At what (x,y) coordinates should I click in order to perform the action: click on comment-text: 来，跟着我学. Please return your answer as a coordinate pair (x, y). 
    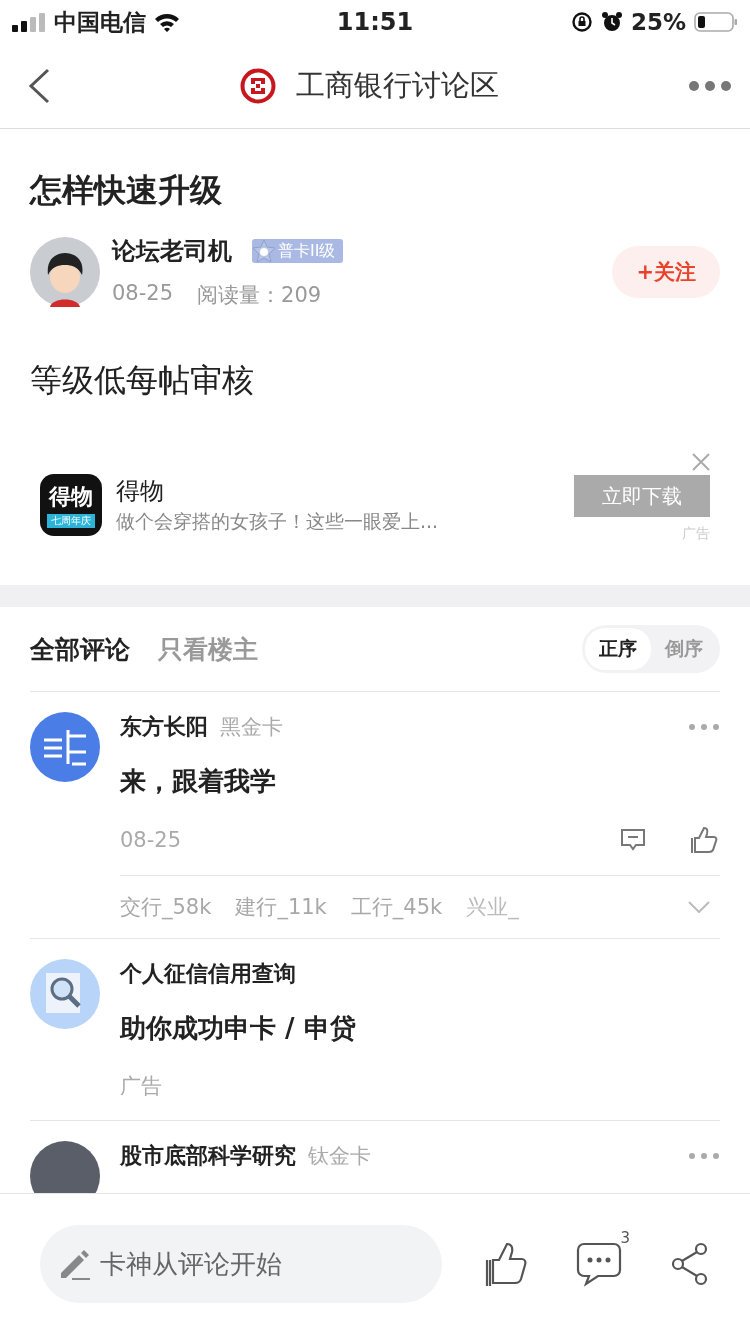
    Looking at the image, I should click on (198, 781).